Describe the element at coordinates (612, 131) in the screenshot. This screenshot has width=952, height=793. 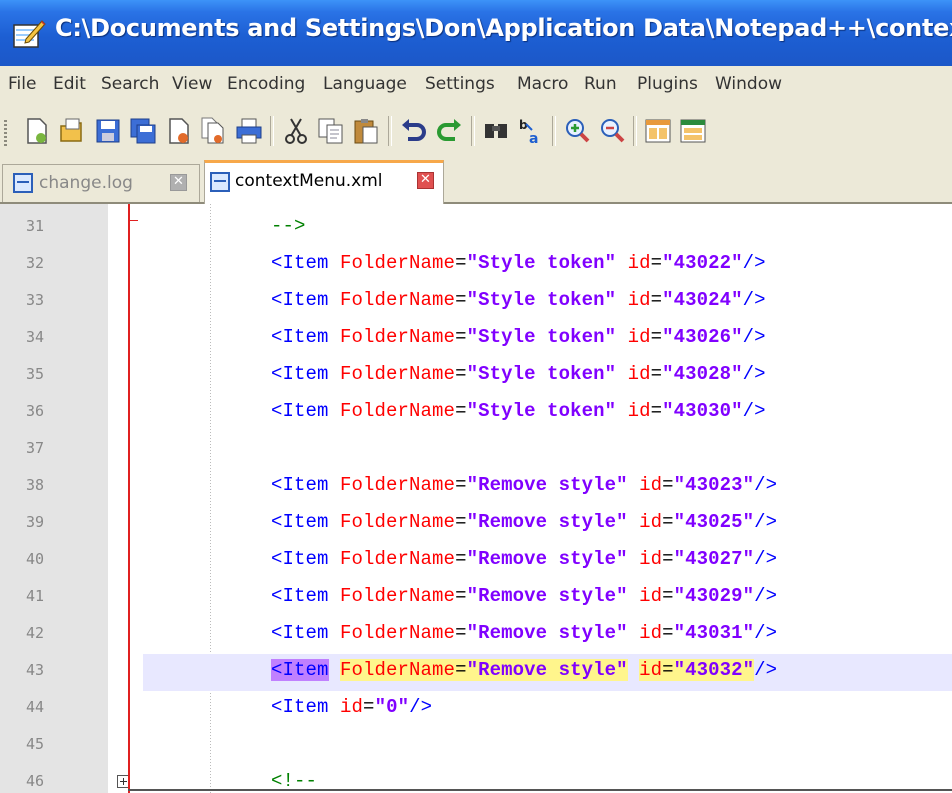
I see `zoom-out-icon` at that location.